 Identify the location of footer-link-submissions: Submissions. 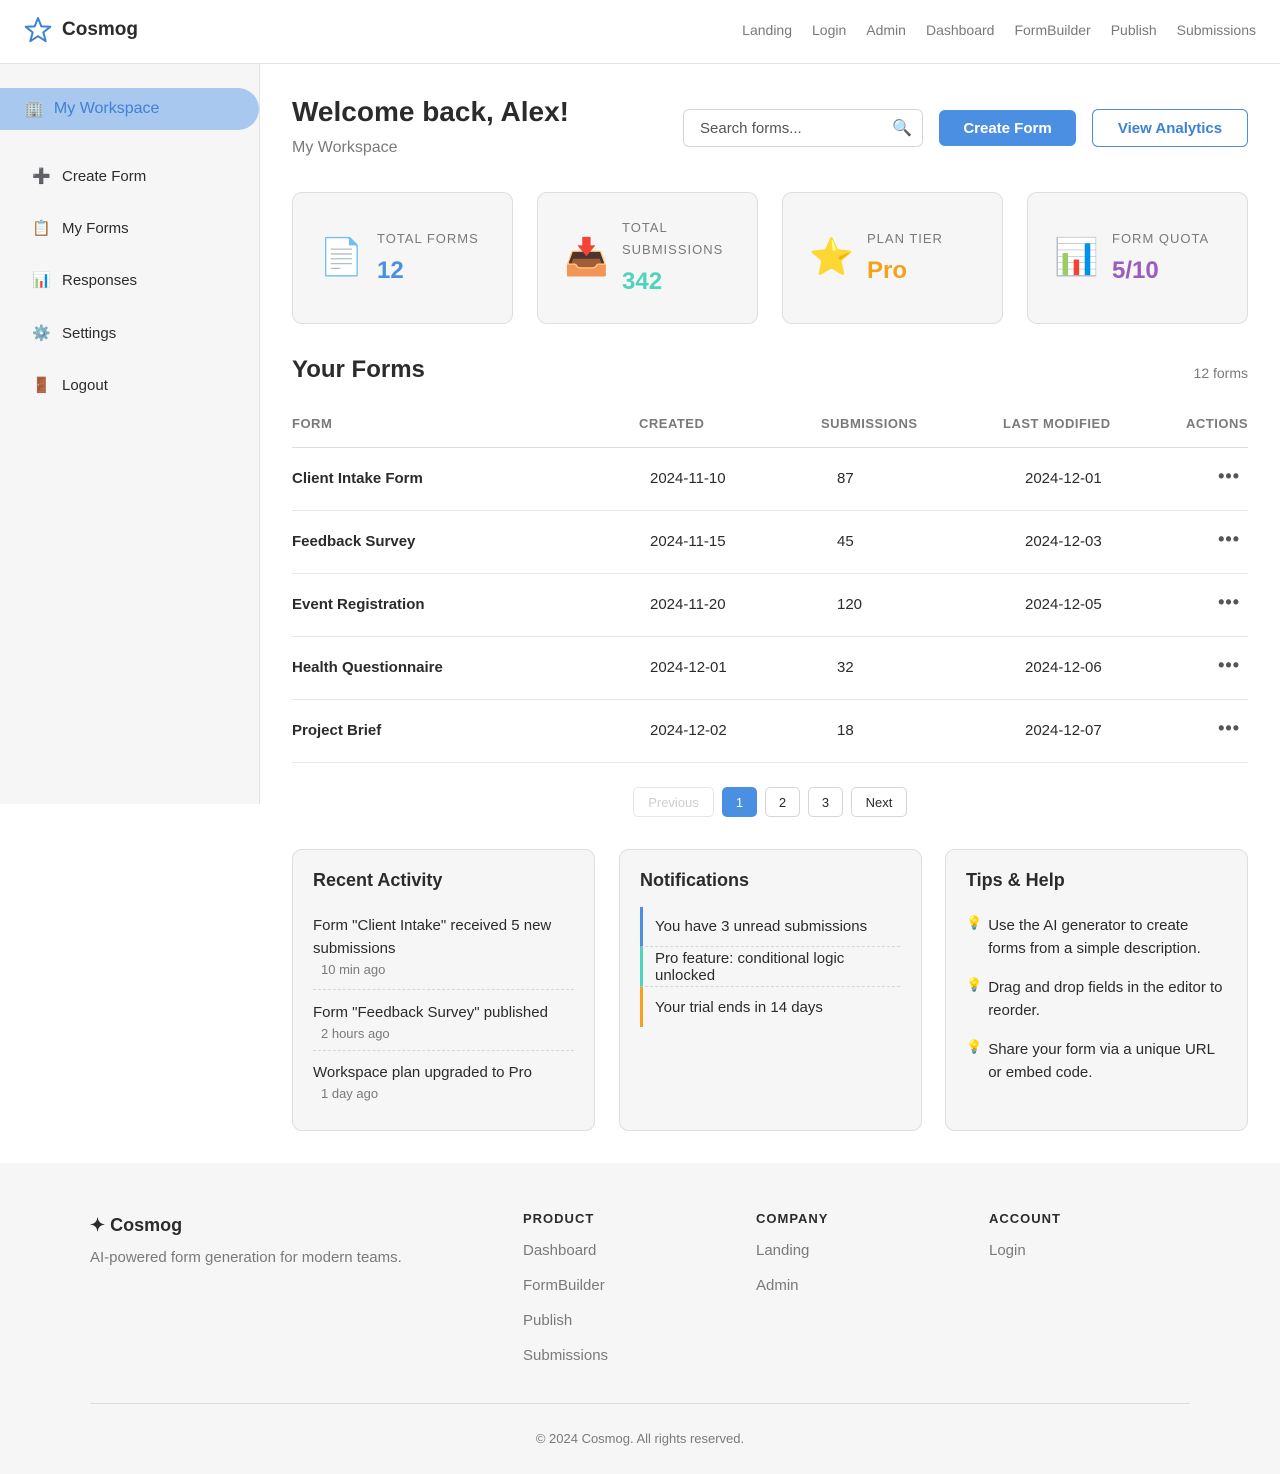
(565, 1364).